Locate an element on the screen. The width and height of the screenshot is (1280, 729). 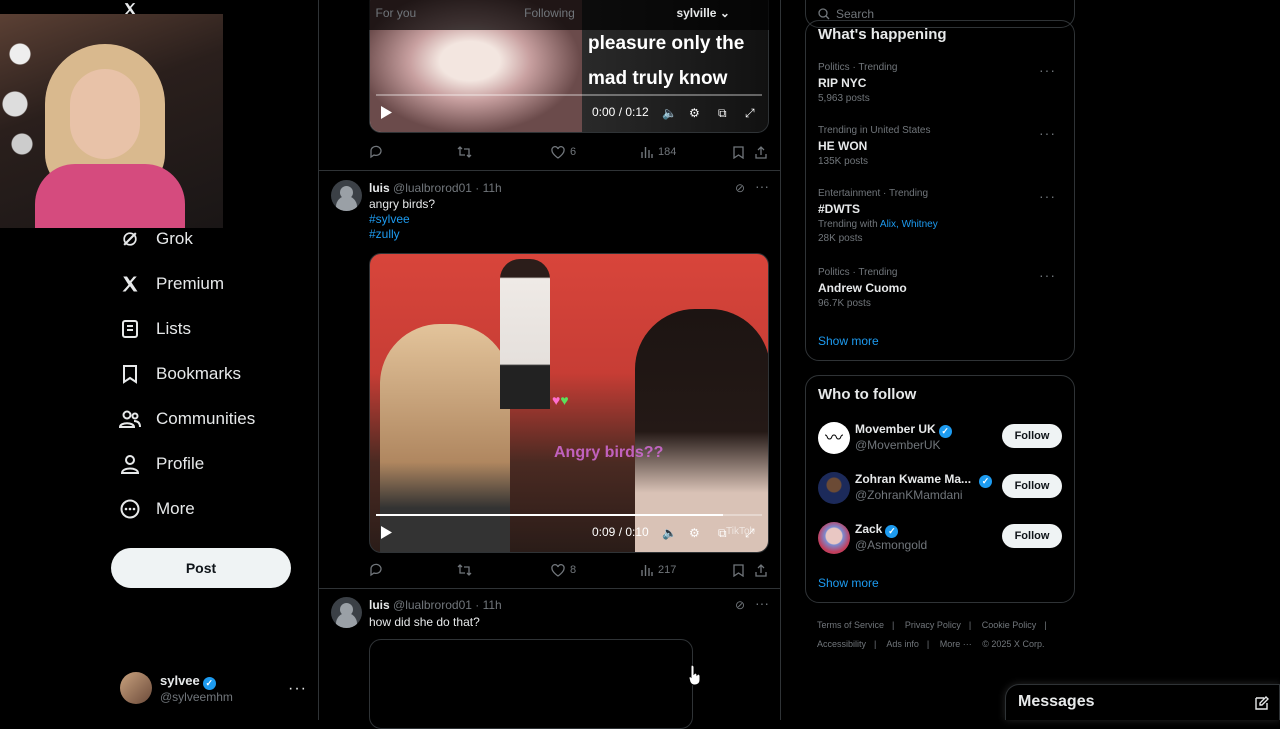
follow-suggestion: 〰 Movember UK ✓ @MovemberUK Follow is located at coordinates (941, 438).